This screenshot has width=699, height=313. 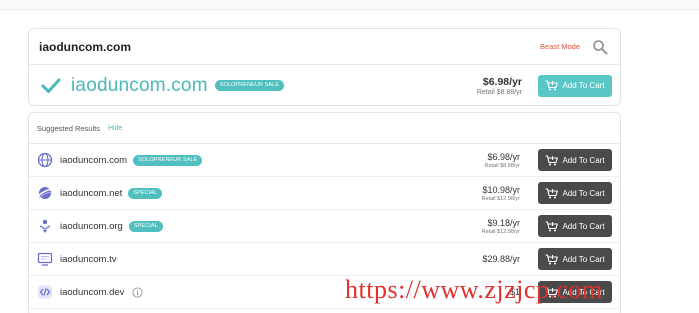 What do you see at coordinates (502, 165) in the screenshot?
I see `result-retail-price: Retail $8.88/yr` at bounding box center [502, 165].